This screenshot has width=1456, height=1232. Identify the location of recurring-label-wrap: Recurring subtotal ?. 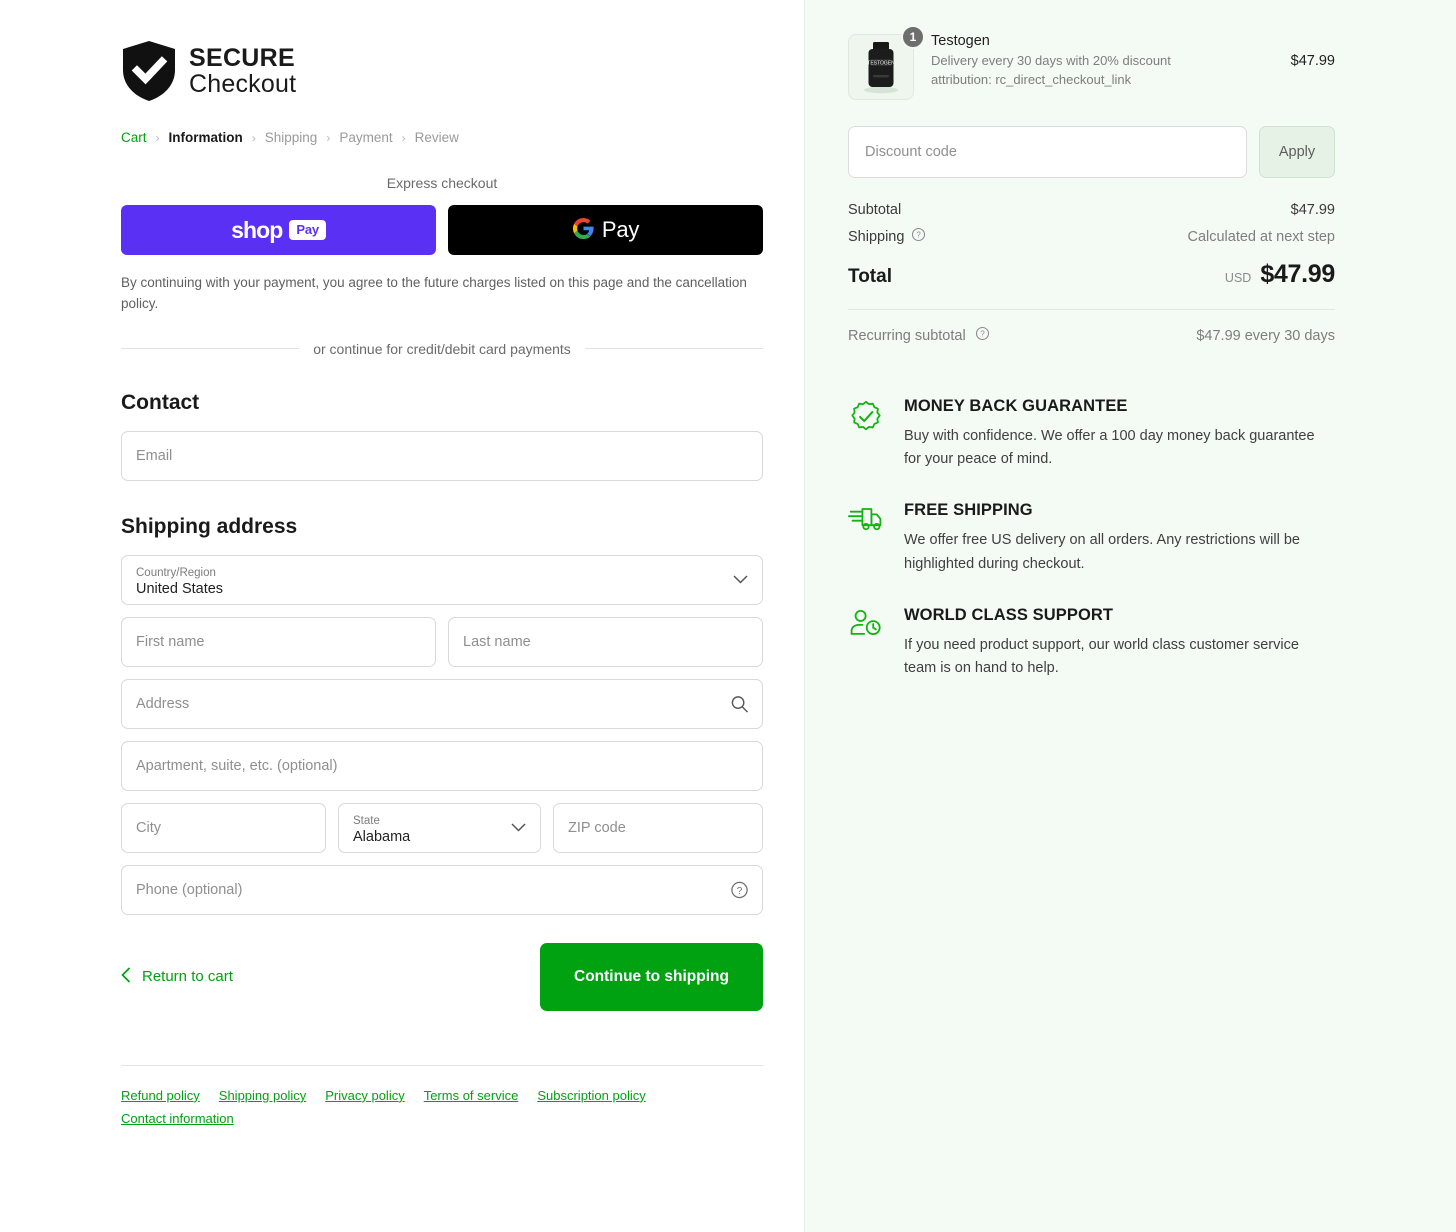
(919, 335).